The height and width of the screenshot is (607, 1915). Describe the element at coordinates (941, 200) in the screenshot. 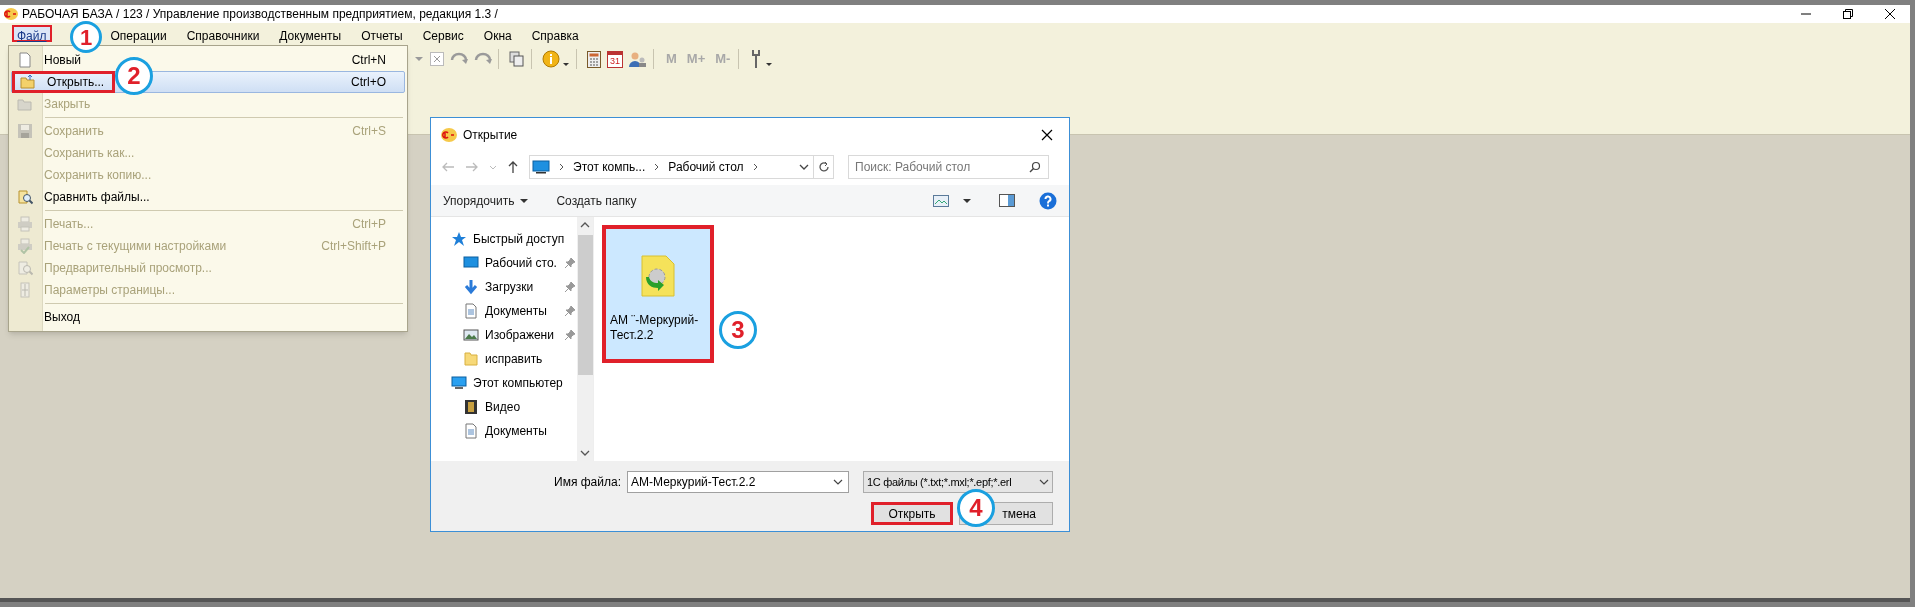

I see `view-icon` at that location.